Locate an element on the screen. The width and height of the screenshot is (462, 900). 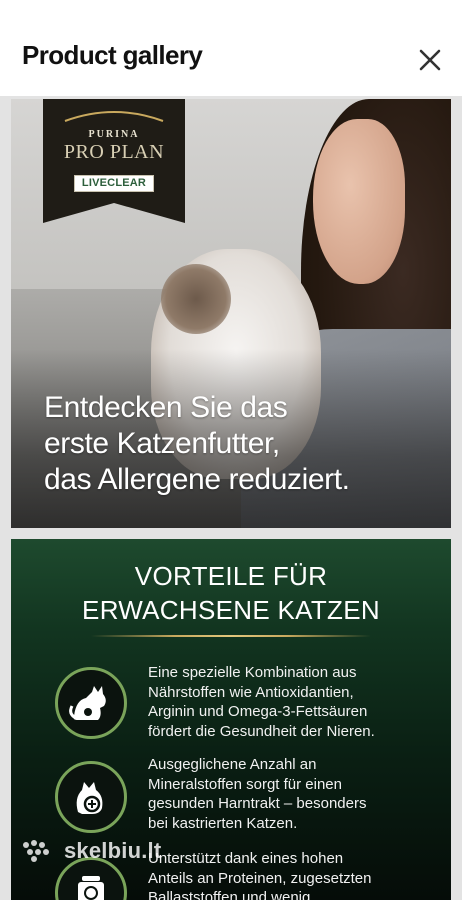
brand-badge: PURINA PRO PLAN LIVECLEAR is located at coordinates (114, 161).